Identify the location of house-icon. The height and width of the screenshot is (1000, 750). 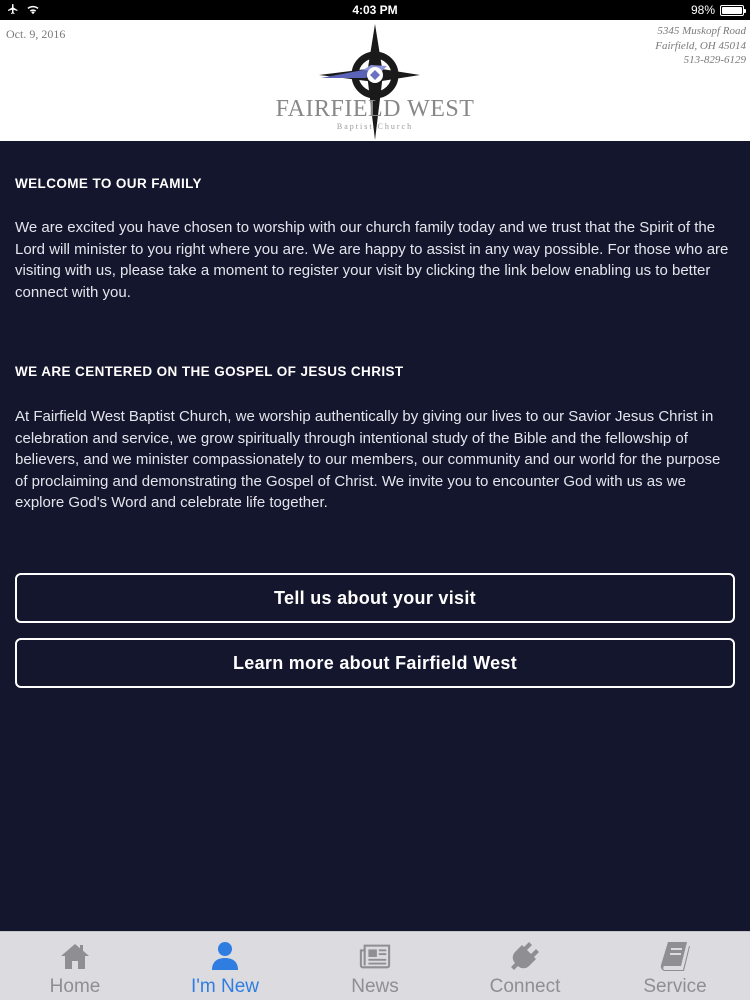
(75, 956).